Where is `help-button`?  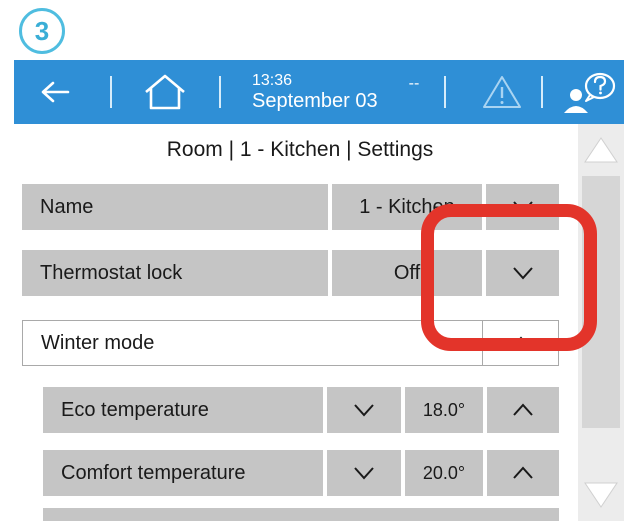
help-button is located at coordinates (589, 92).